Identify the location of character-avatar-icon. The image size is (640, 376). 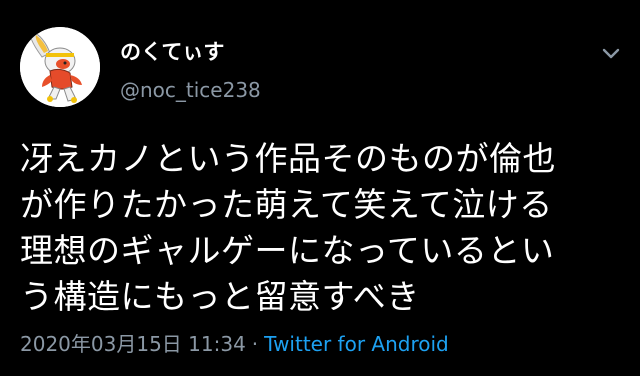
(60, 67).